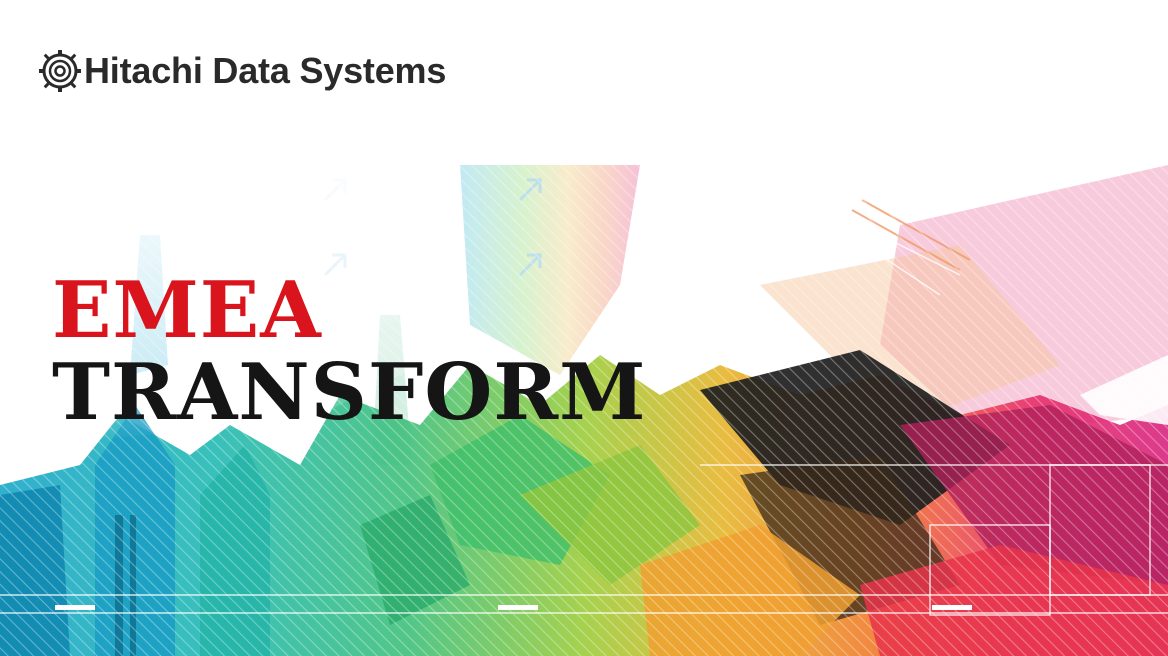 The width and height of the screenshot is (1168, 656). I want to click on hitachi-logo-icon, so click(60, 71).